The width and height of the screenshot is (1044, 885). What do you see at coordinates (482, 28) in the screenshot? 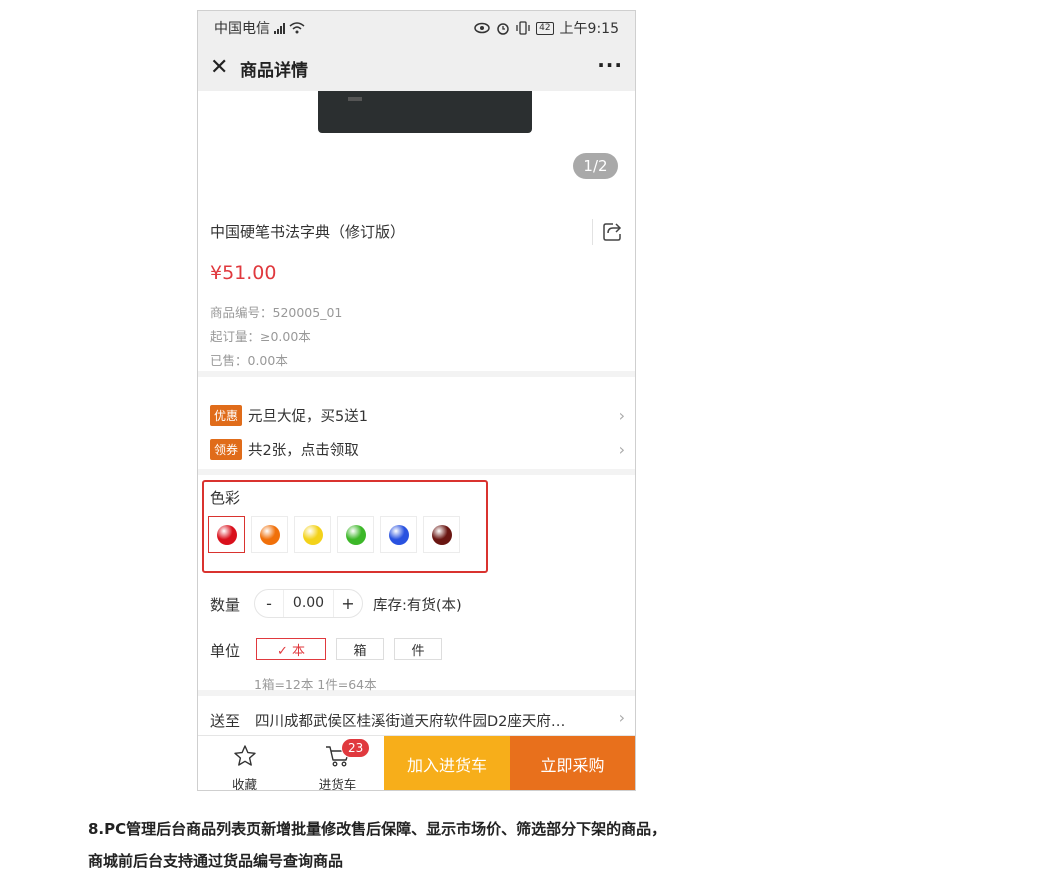
I see `eye-icon` at bounding box center [482, 28].